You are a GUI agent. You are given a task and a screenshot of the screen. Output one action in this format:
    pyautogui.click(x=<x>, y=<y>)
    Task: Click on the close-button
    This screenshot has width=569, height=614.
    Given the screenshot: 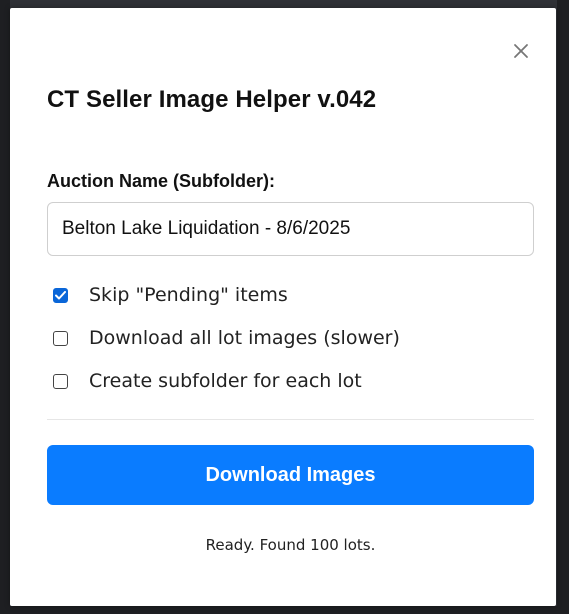 What is the action you would take?
    pyautogui.click(x=521, y=51)
    